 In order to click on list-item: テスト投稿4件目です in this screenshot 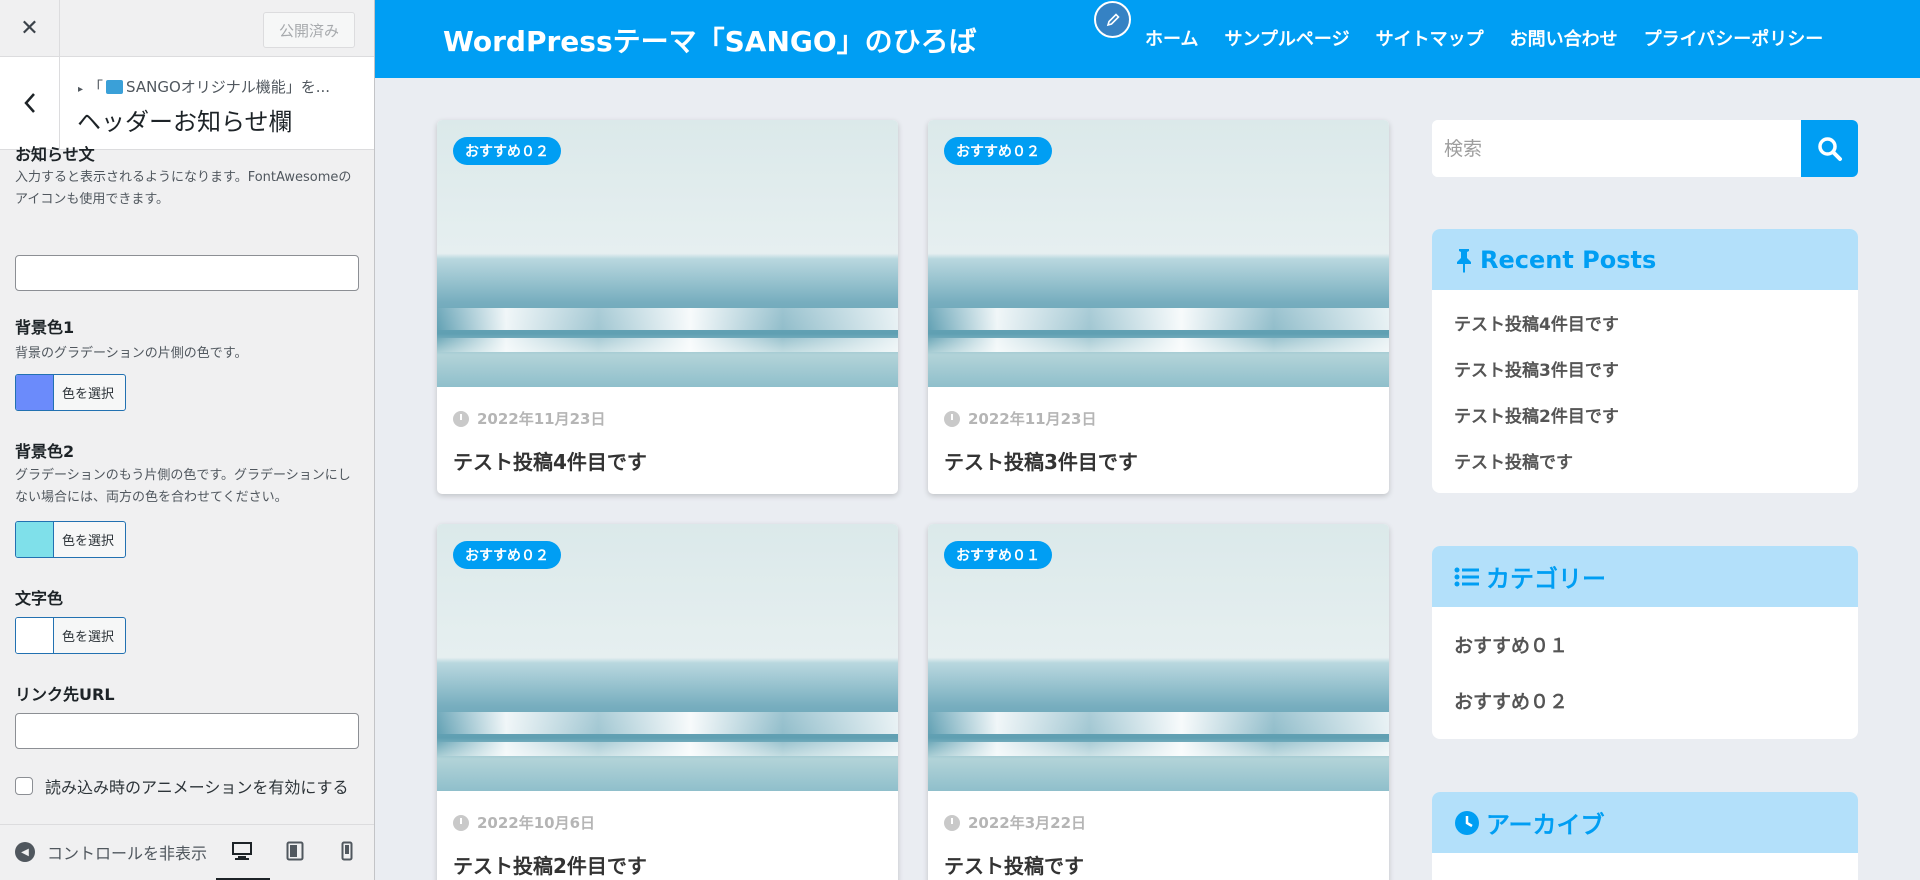, I will do `click(1536, 322)`.